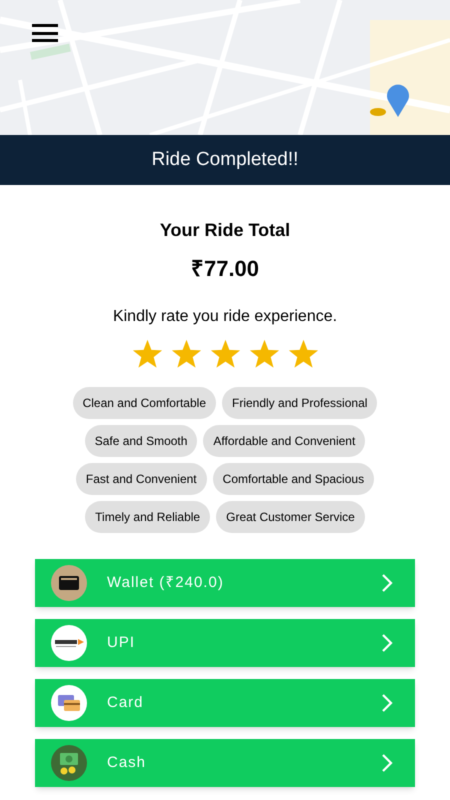  Describe the element at coordinates (141, 479) in the screenshot. I see `feedback-tag: Fast and Convenient` at that location.